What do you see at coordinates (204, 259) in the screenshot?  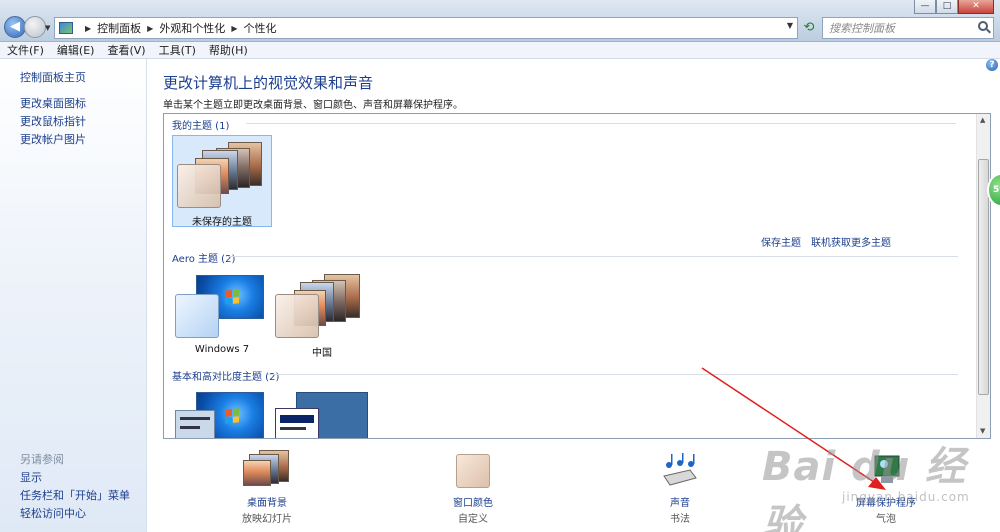 I see `group-aero-themes: Aero 主题 (2)` at bounding box center [204, 259].